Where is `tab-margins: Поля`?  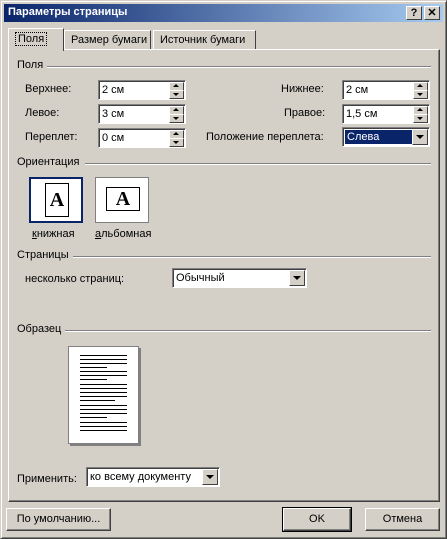
tab-margins: Поля is located at coordinates (36, 39).